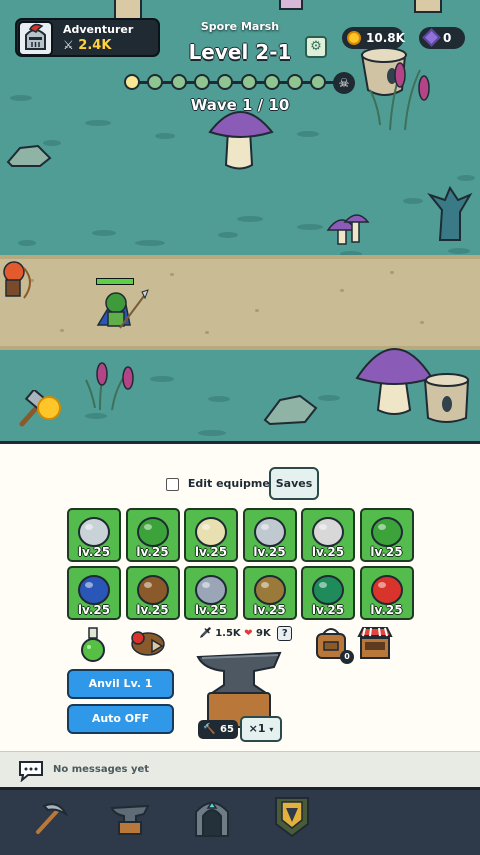 The width and height of the screenshot is (480, 855). What do you see at coordinates (240, 26) in the screenshot?
I see `zone-name: Spore Marsh` at bounding box center [240, 26].